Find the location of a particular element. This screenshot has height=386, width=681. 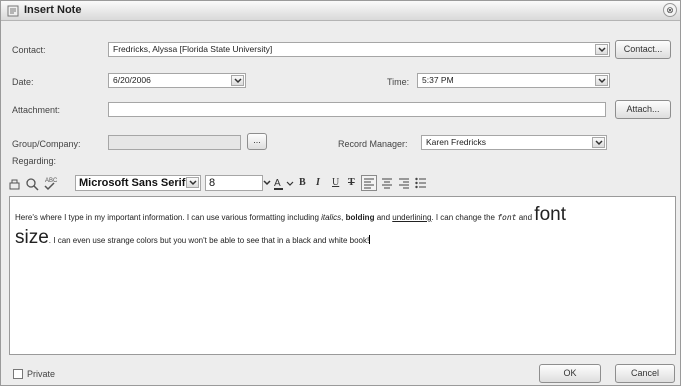

attachment-label: Attachment: is located at coordinates (36, 110).